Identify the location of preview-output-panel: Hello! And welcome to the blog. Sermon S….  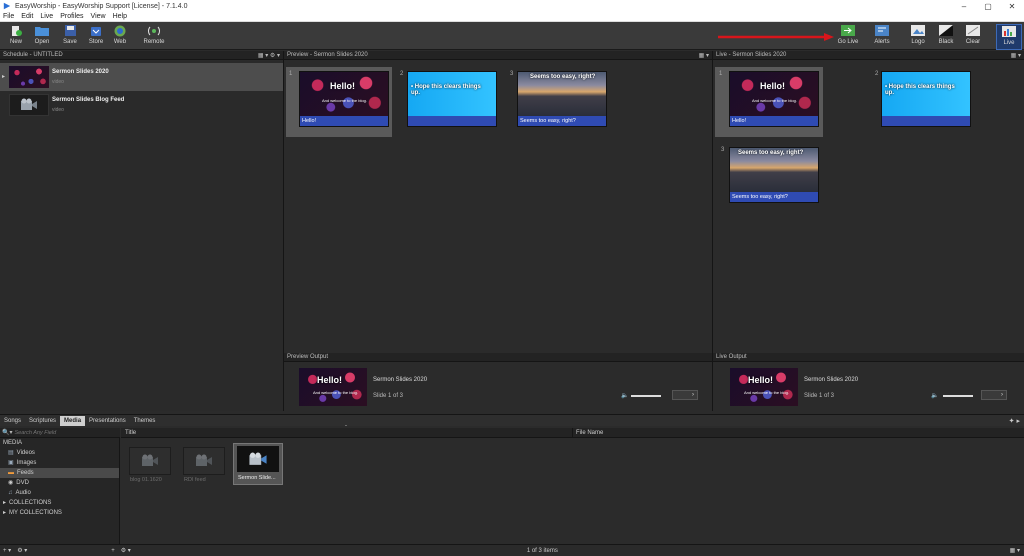
(498, 387).